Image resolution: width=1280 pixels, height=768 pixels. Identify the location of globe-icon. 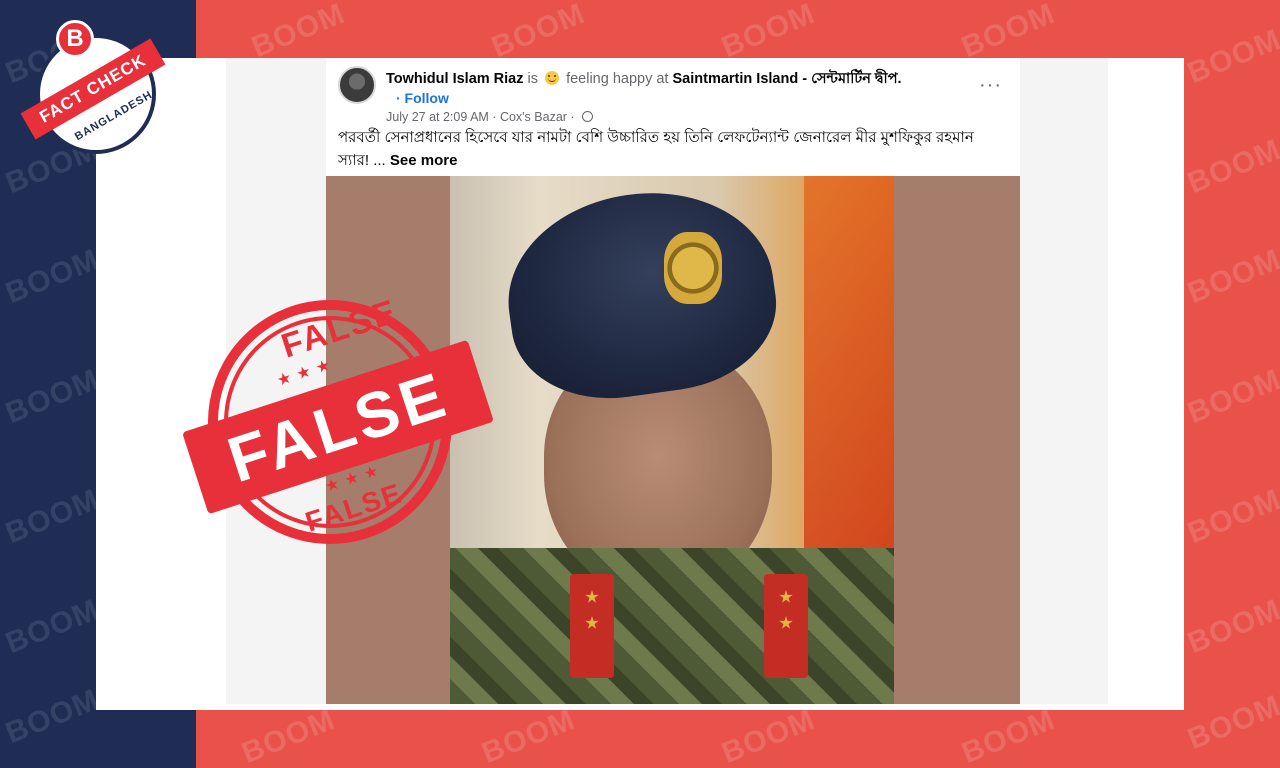
(588, 116).